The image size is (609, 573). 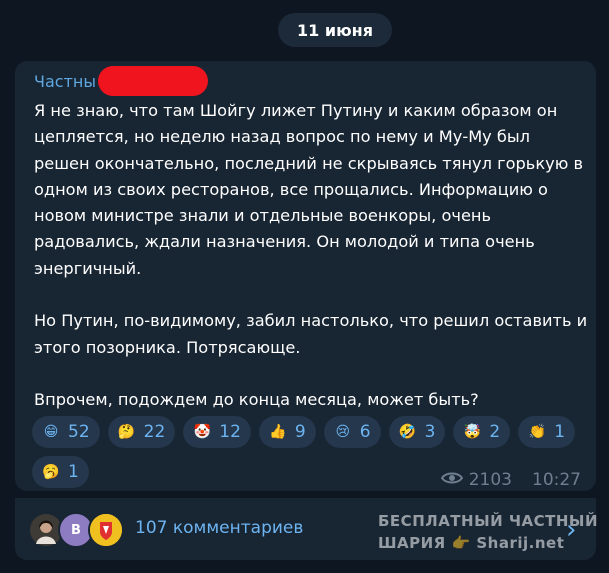 I want to click on reaction-count: 9, so click(x=300, y=432).